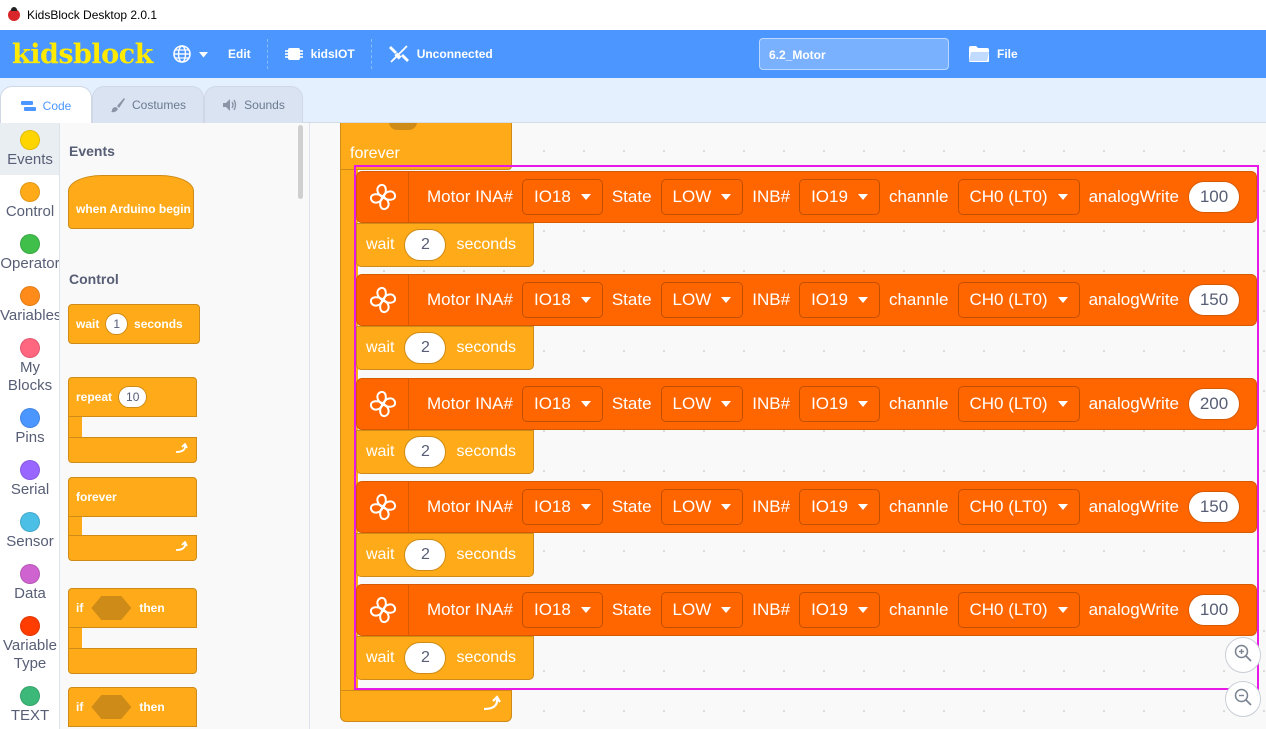  I want to click on palette-heading-control: Control, so click(94, 279).